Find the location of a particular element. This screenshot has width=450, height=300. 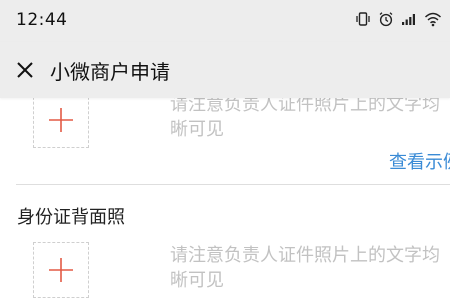

id-back-photo-title: 身份证背面照 is located at coordinates (71, 217).